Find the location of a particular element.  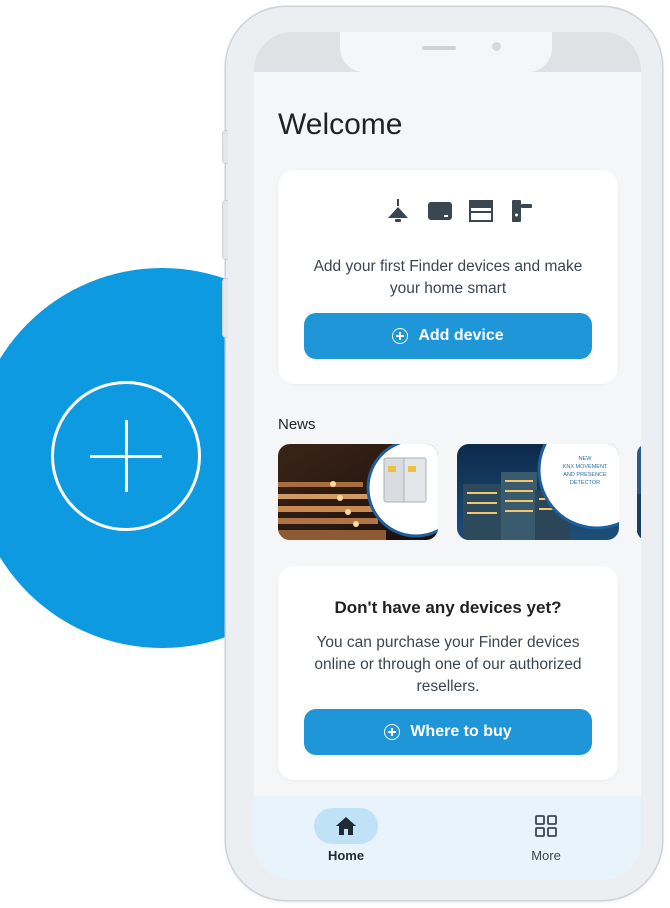

door-handle-icon is located at coordinates (522, 211).